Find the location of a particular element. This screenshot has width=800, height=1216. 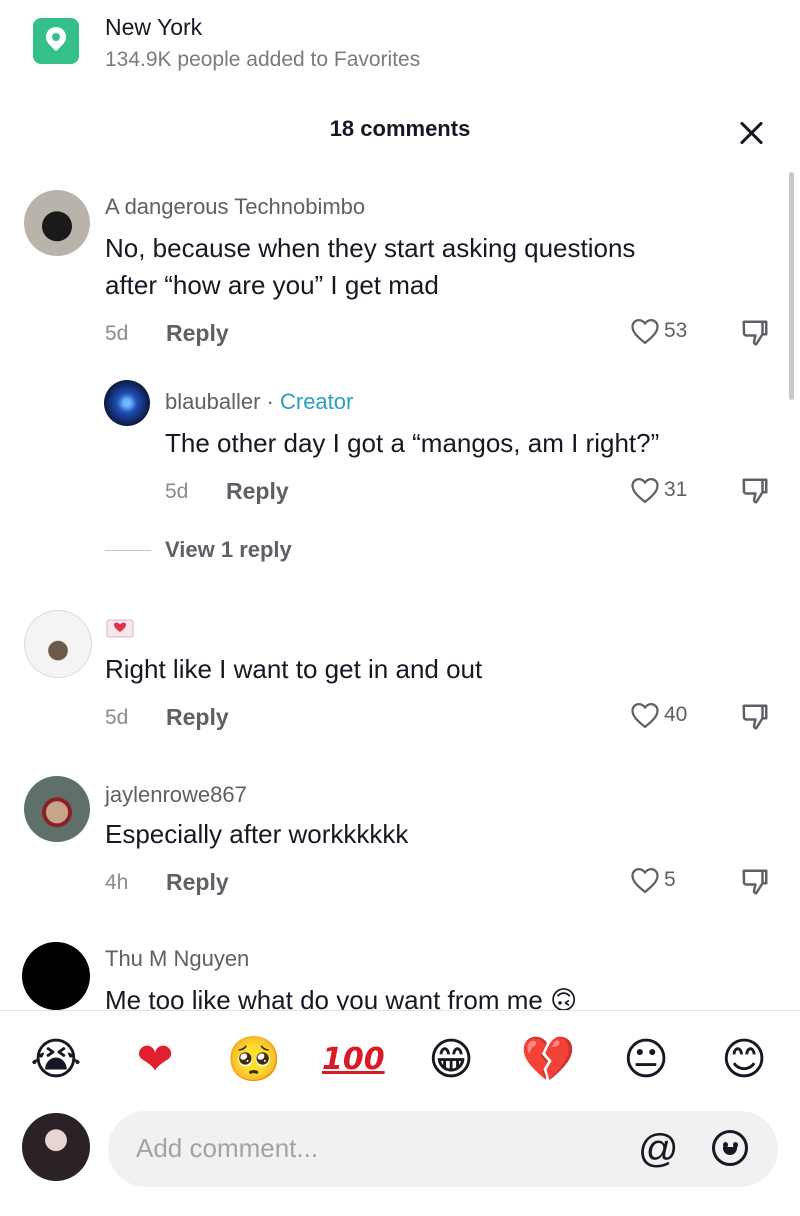

like-button: 53 is located at coordinates (658, 331).